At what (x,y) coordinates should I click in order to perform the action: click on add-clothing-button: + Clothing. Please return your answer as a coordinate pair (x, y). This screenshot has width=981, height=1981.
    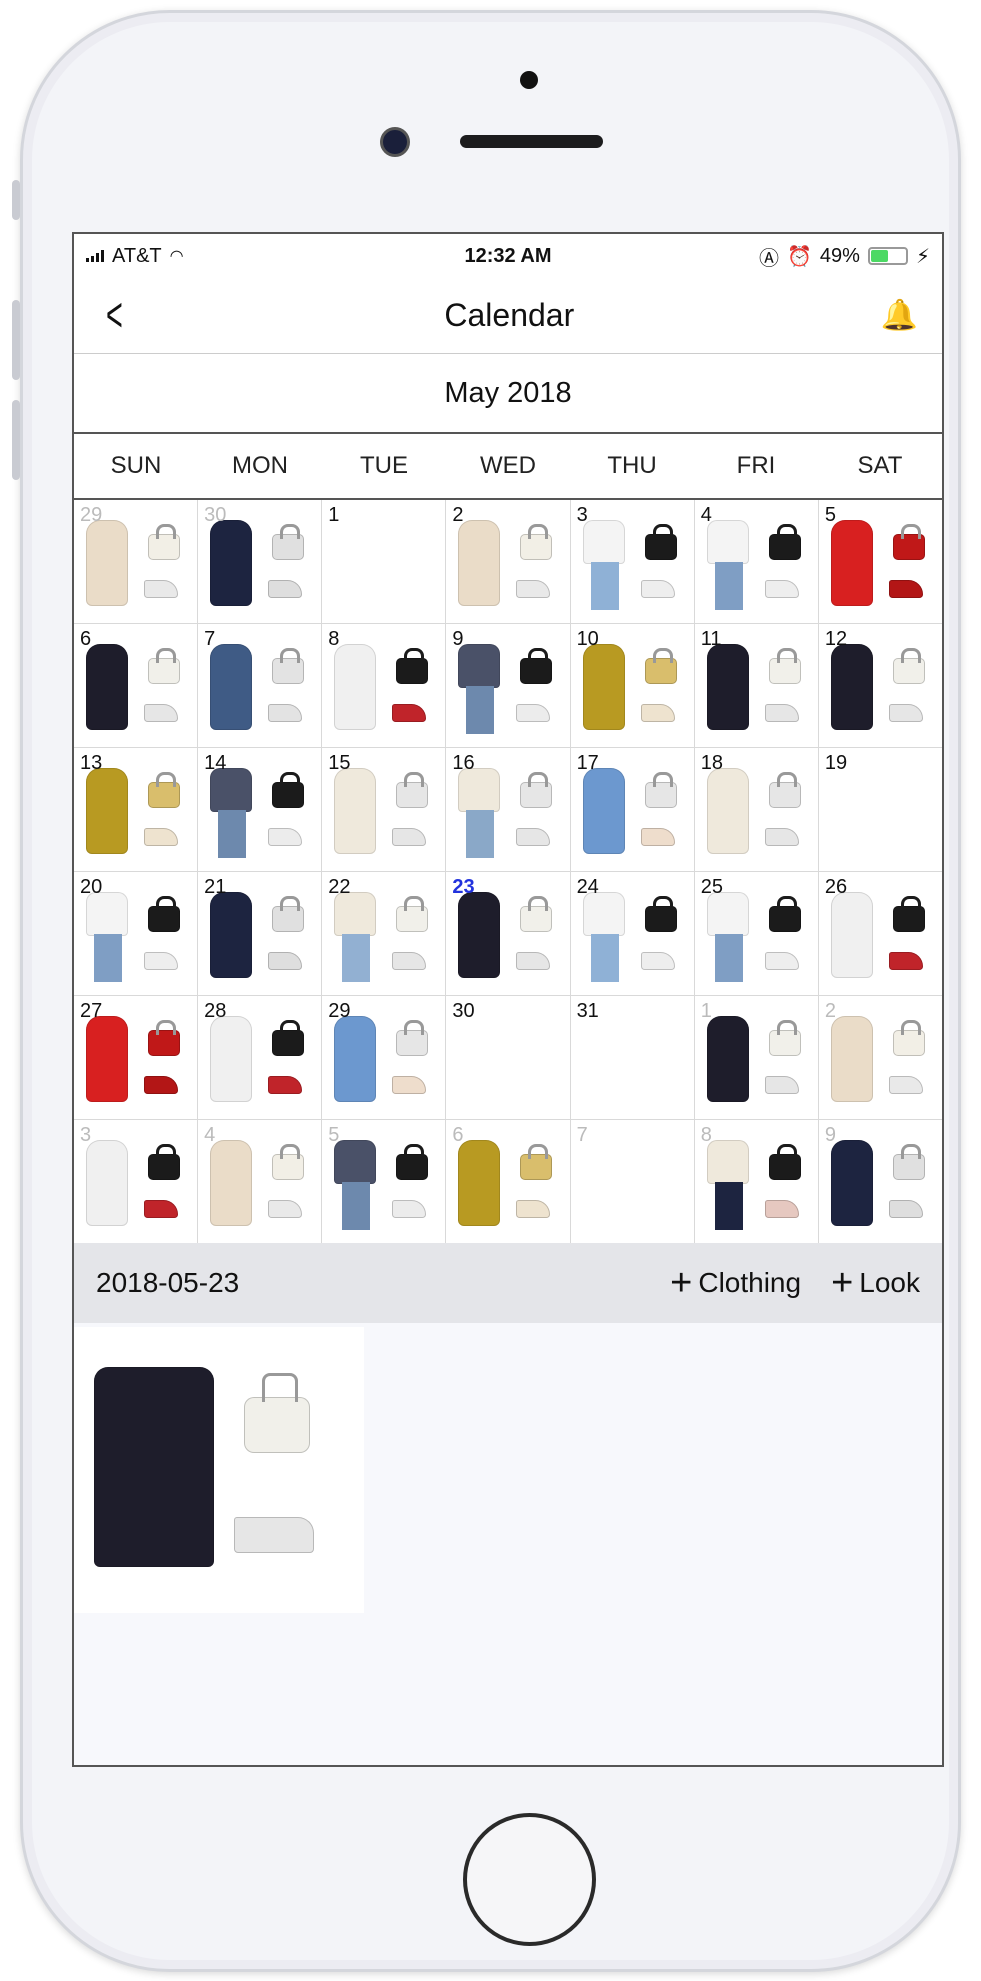
    Looking at the image, I should click on (735, 1283).